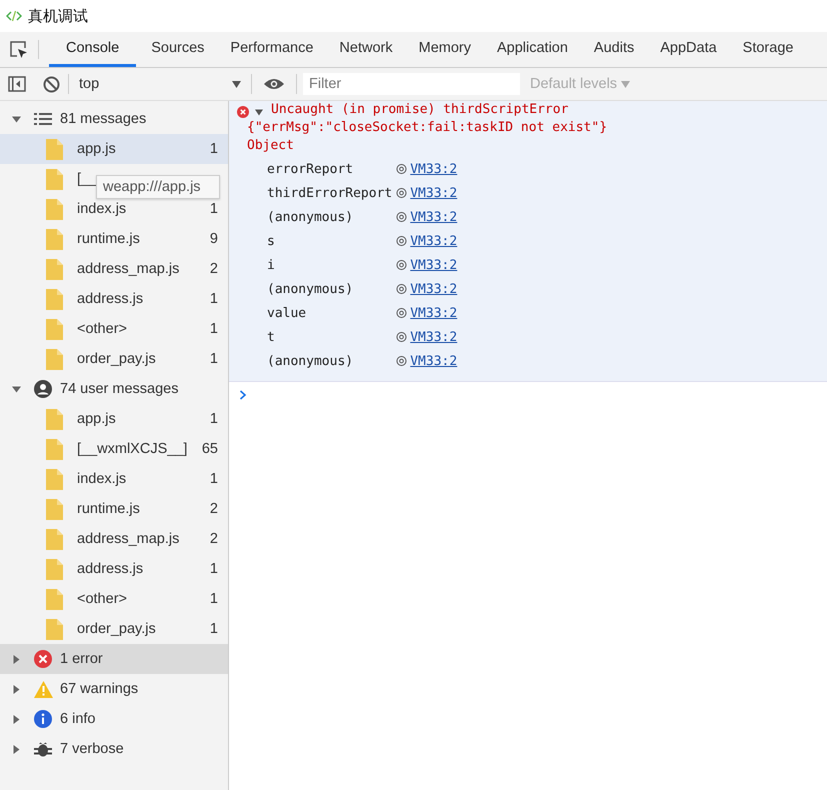 The height and width of the screenshot is (790, 827). I want to click on message-count: 9, so click(214, 239).